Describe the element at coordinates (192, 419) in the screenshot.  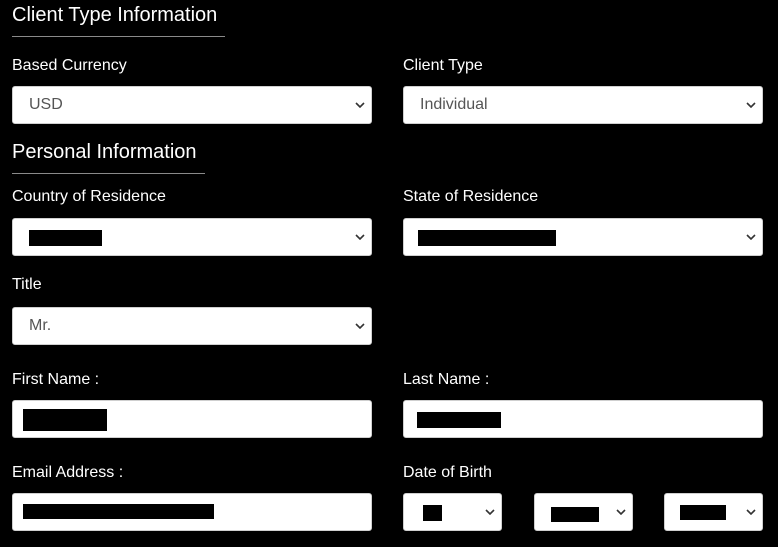
I see `first-name-input` at that location.